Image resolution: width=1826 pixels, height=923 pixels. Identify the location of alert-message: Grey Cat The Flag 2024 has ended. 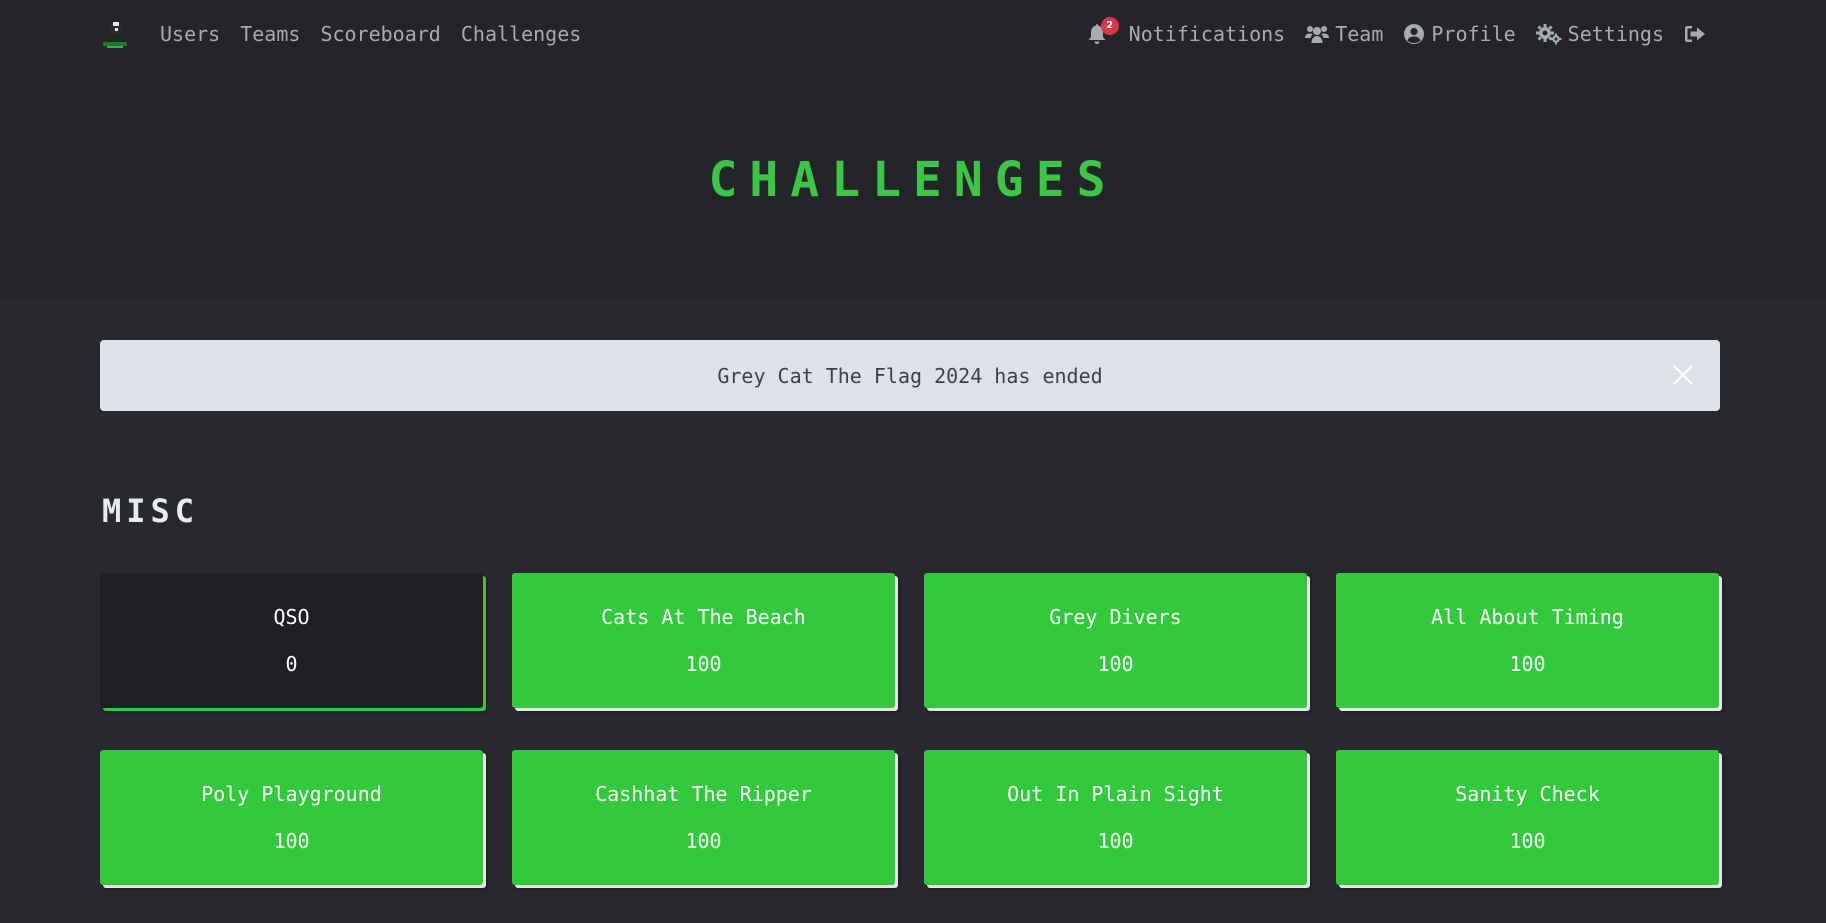
(910, 375).